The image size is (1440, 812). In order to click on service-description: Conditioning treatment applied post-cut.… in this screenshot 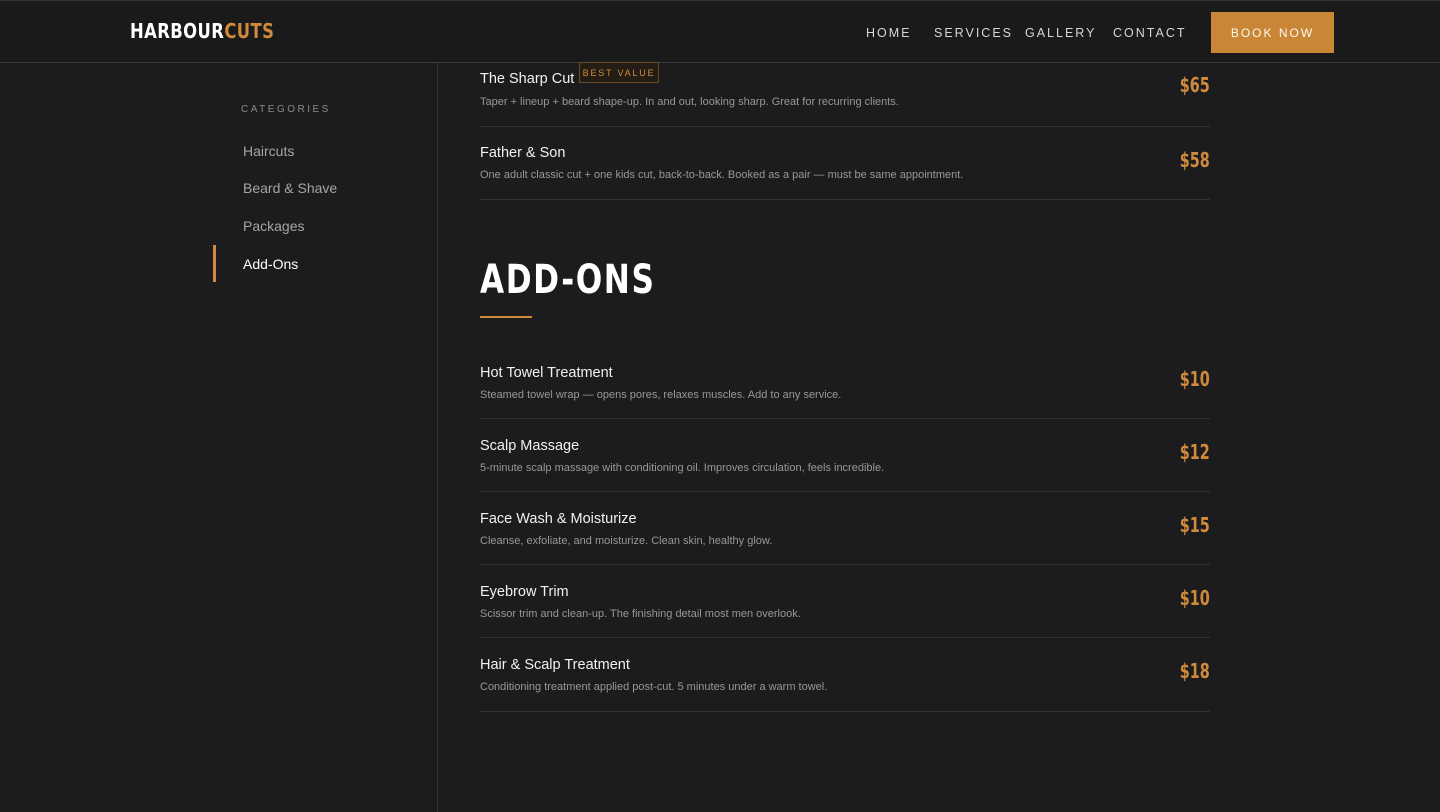, I will do `click(654, 687)`.